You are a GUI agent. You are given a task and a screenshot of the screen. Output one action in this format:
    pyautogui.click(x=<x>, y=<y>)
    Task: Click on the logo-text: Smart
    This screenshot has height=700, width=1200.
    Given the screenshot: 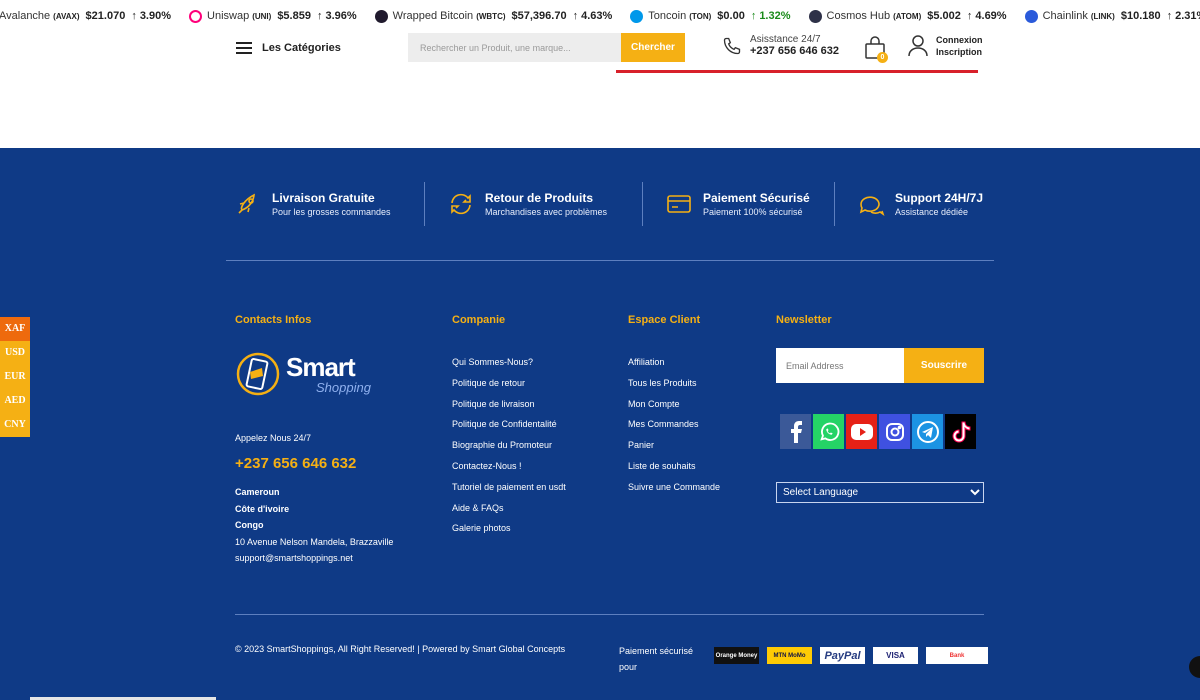 What is the action you would take?
    pyautogui.click(x=321, y=367)
    